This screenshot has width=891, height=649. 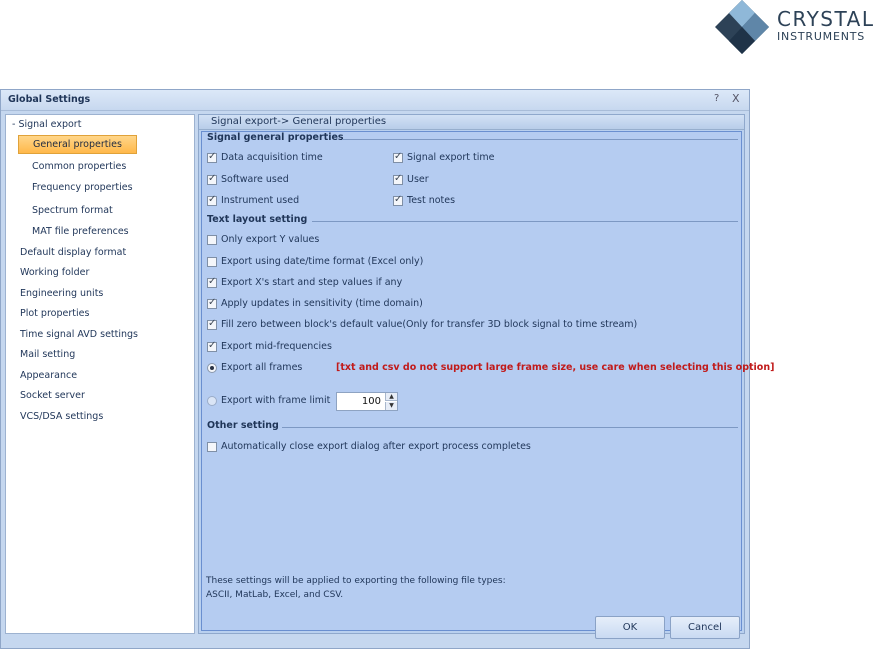 What do you see at coordinates (391, 397) in the screenshot?
I see `stepper-up-icon: ▲` at bounding box center [391, 397].